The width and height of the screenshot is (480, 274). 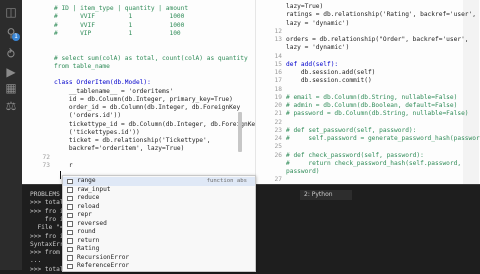 I want to click on code-line: 16 db.session.add(self), so click(x=368, y=73).